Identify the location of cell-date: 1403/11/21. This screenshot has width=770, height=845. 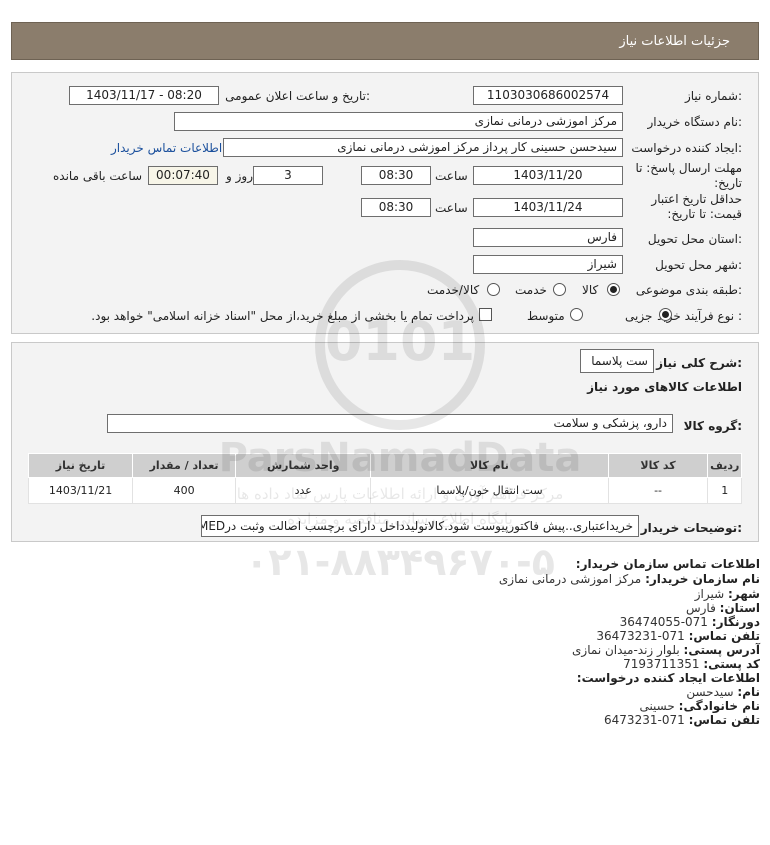
(80, 490).